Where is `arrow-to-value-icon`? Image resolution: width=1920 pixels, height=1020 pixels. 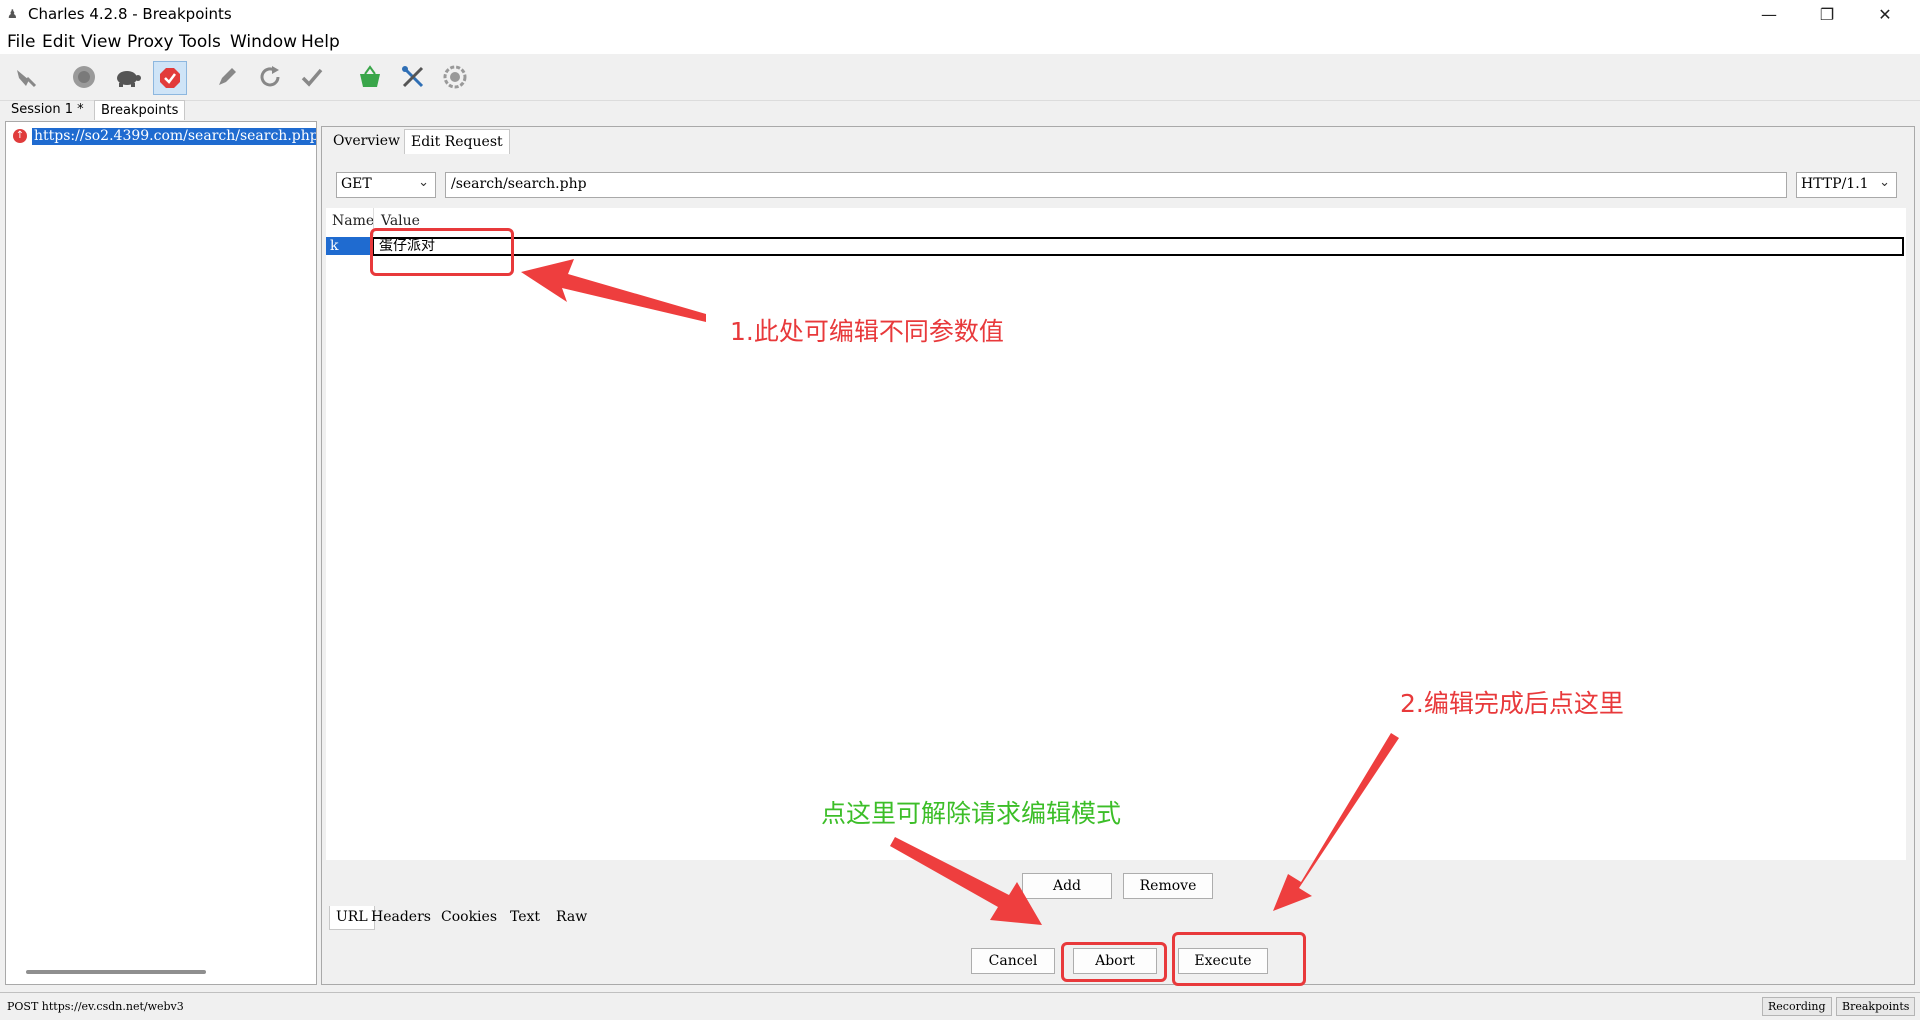
arrow-to-value-icon is located at coordinates (613, 290).